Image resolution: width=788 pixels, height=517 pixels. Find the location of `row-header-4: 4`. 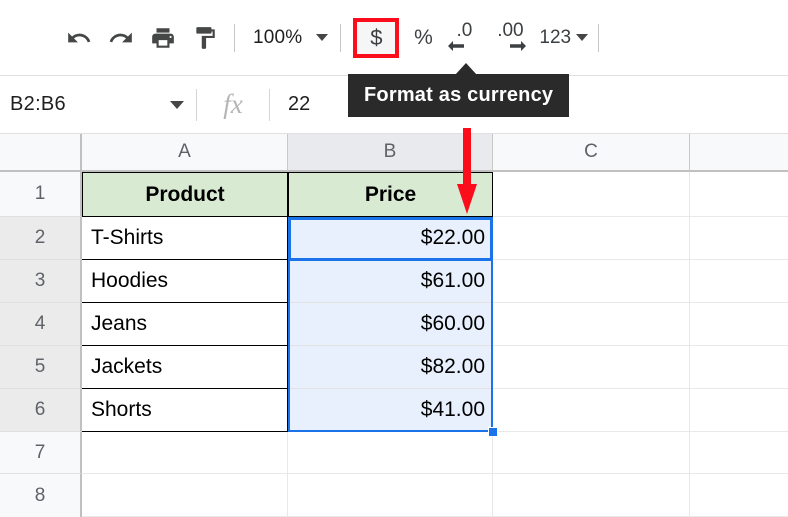

row-header-4: 4 is located at coordinates (41, 324).